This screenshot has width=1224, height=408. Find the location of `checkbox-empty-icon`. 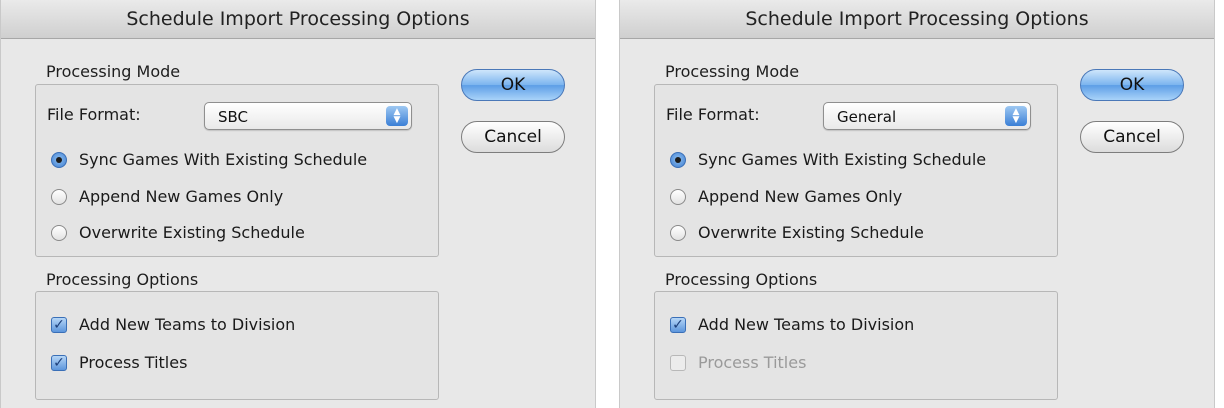

checkbox-empty-icon is located at coordinates (678, 363).